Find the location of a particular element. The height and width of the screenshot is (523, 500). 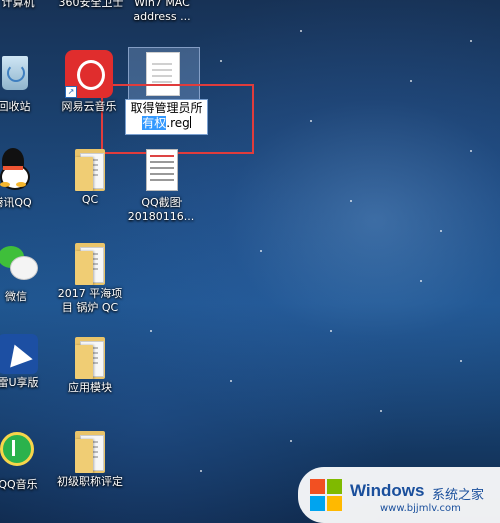

image-file-icon is located at coordinates (161, 170).